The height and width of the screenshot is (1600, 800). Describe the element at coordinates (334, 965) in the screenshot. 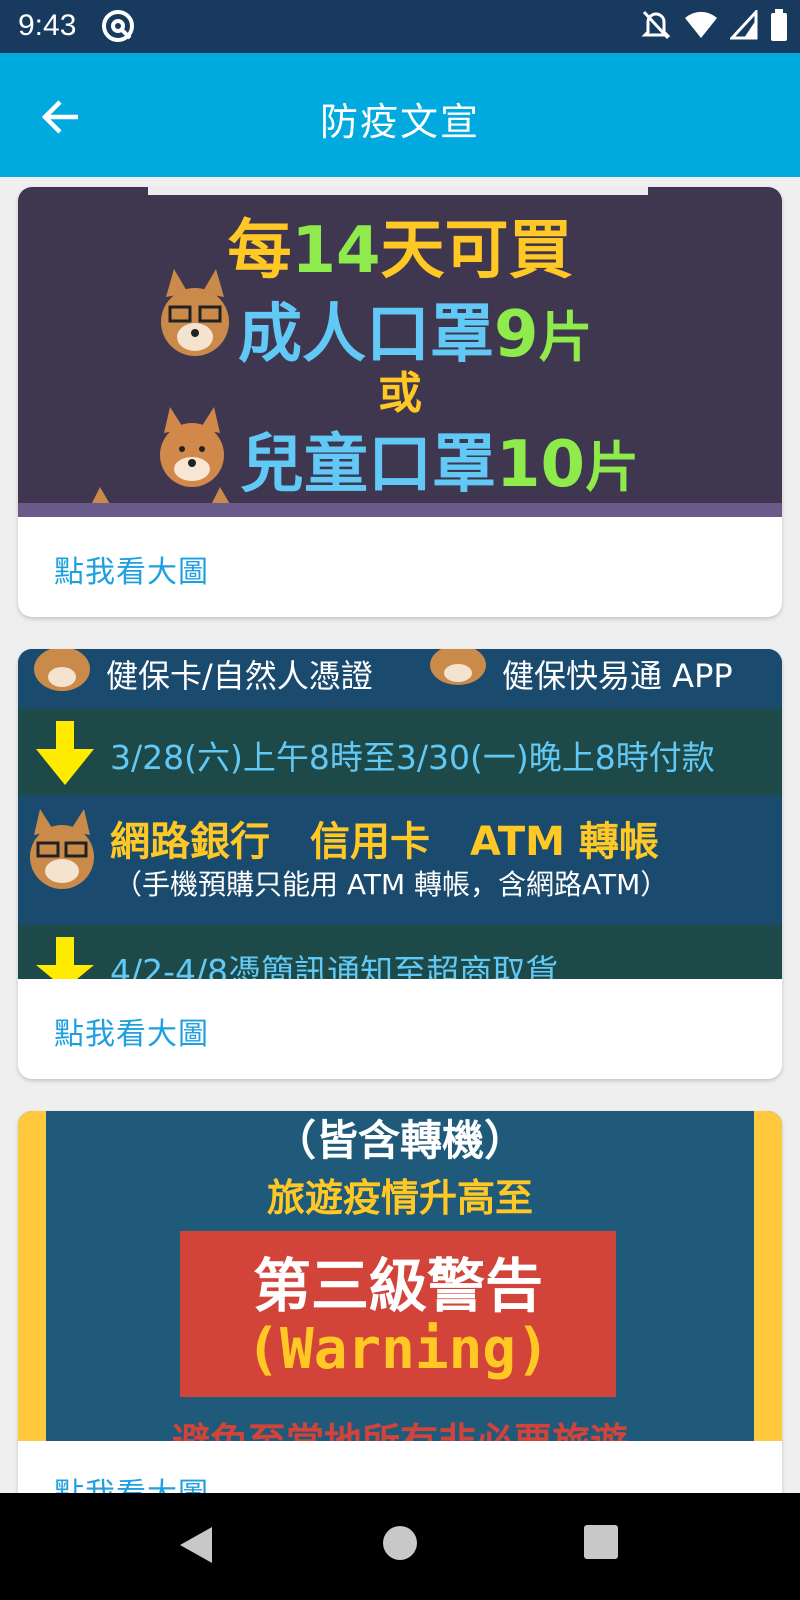

I see `poster-text: 4/2-4/8憑簡訊通知至超商取貨` at that location.